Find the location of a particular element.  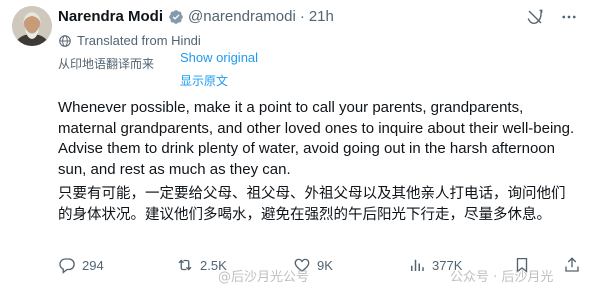

reply-button: 294 is located at coordinates (81, 265).